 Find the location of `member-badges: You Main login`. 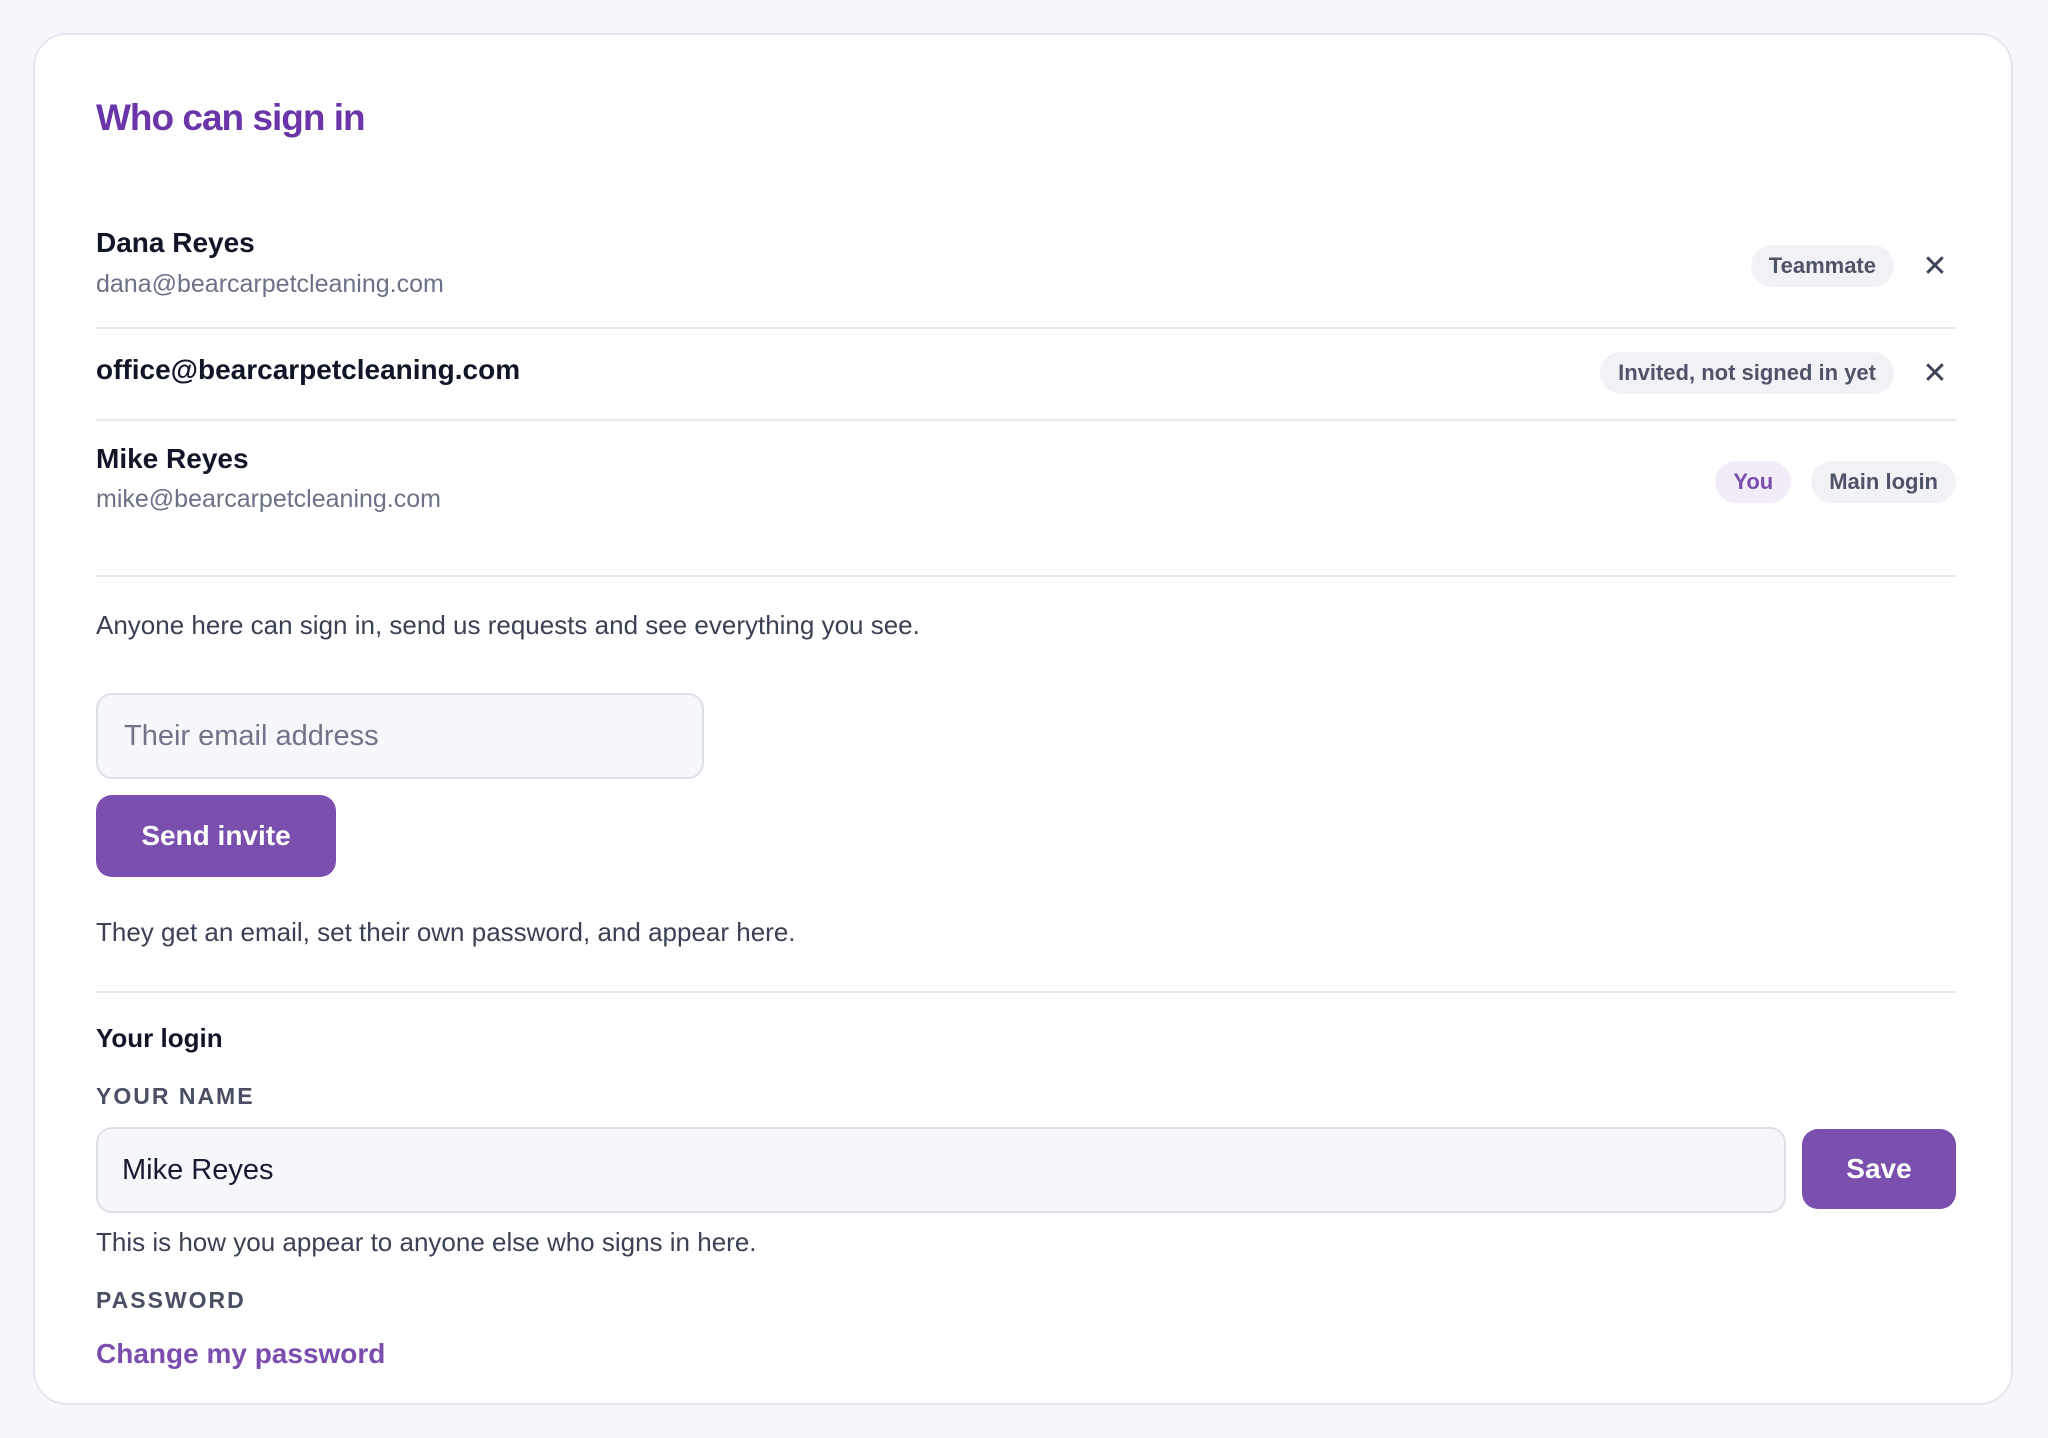

member-badges: You Main login is located at coordinates (1835, 482).